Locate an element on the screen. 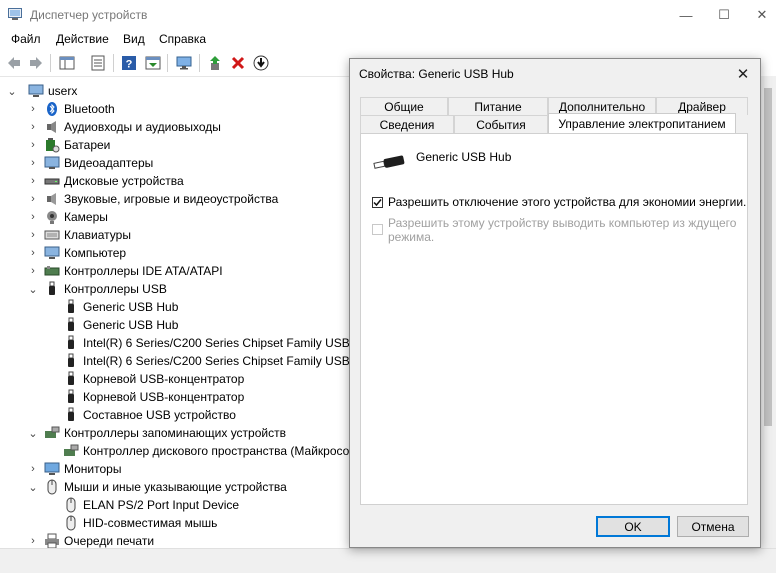  close-icon: ✕ is located at coordinates (743, 74).